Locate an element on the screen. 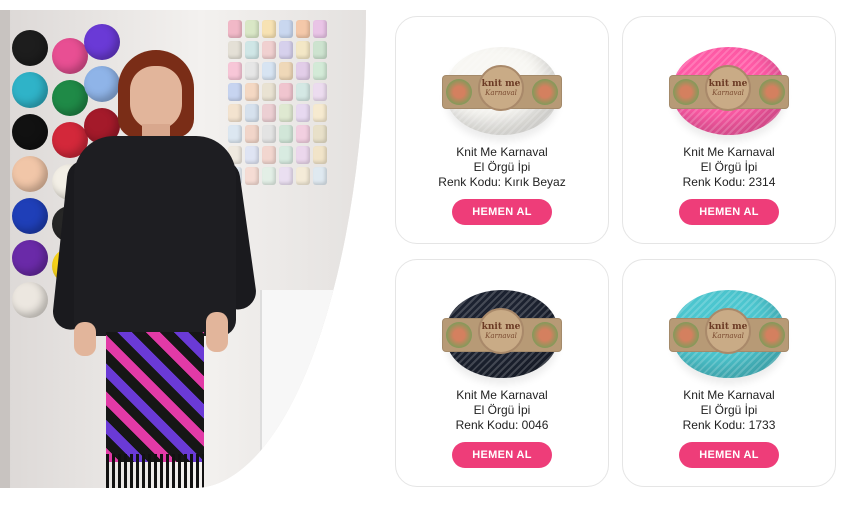 The height and width of the screenshot is (509, 864). right-hand is located at coordinates (217, 332).